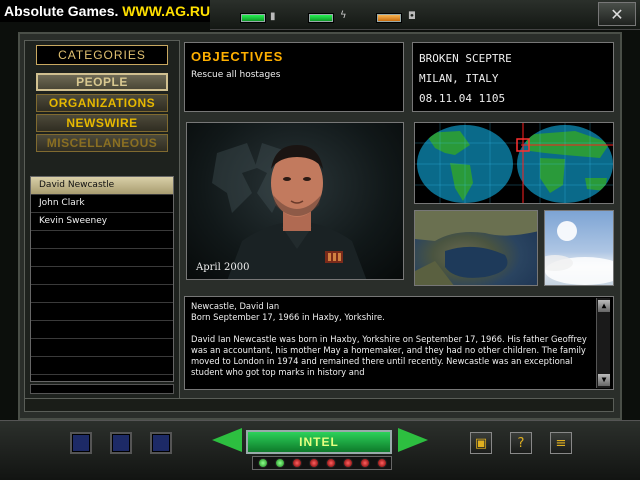 This screenshot has height=480, width=640. I want to click on previous-arrow-icon, so click(227, 440).